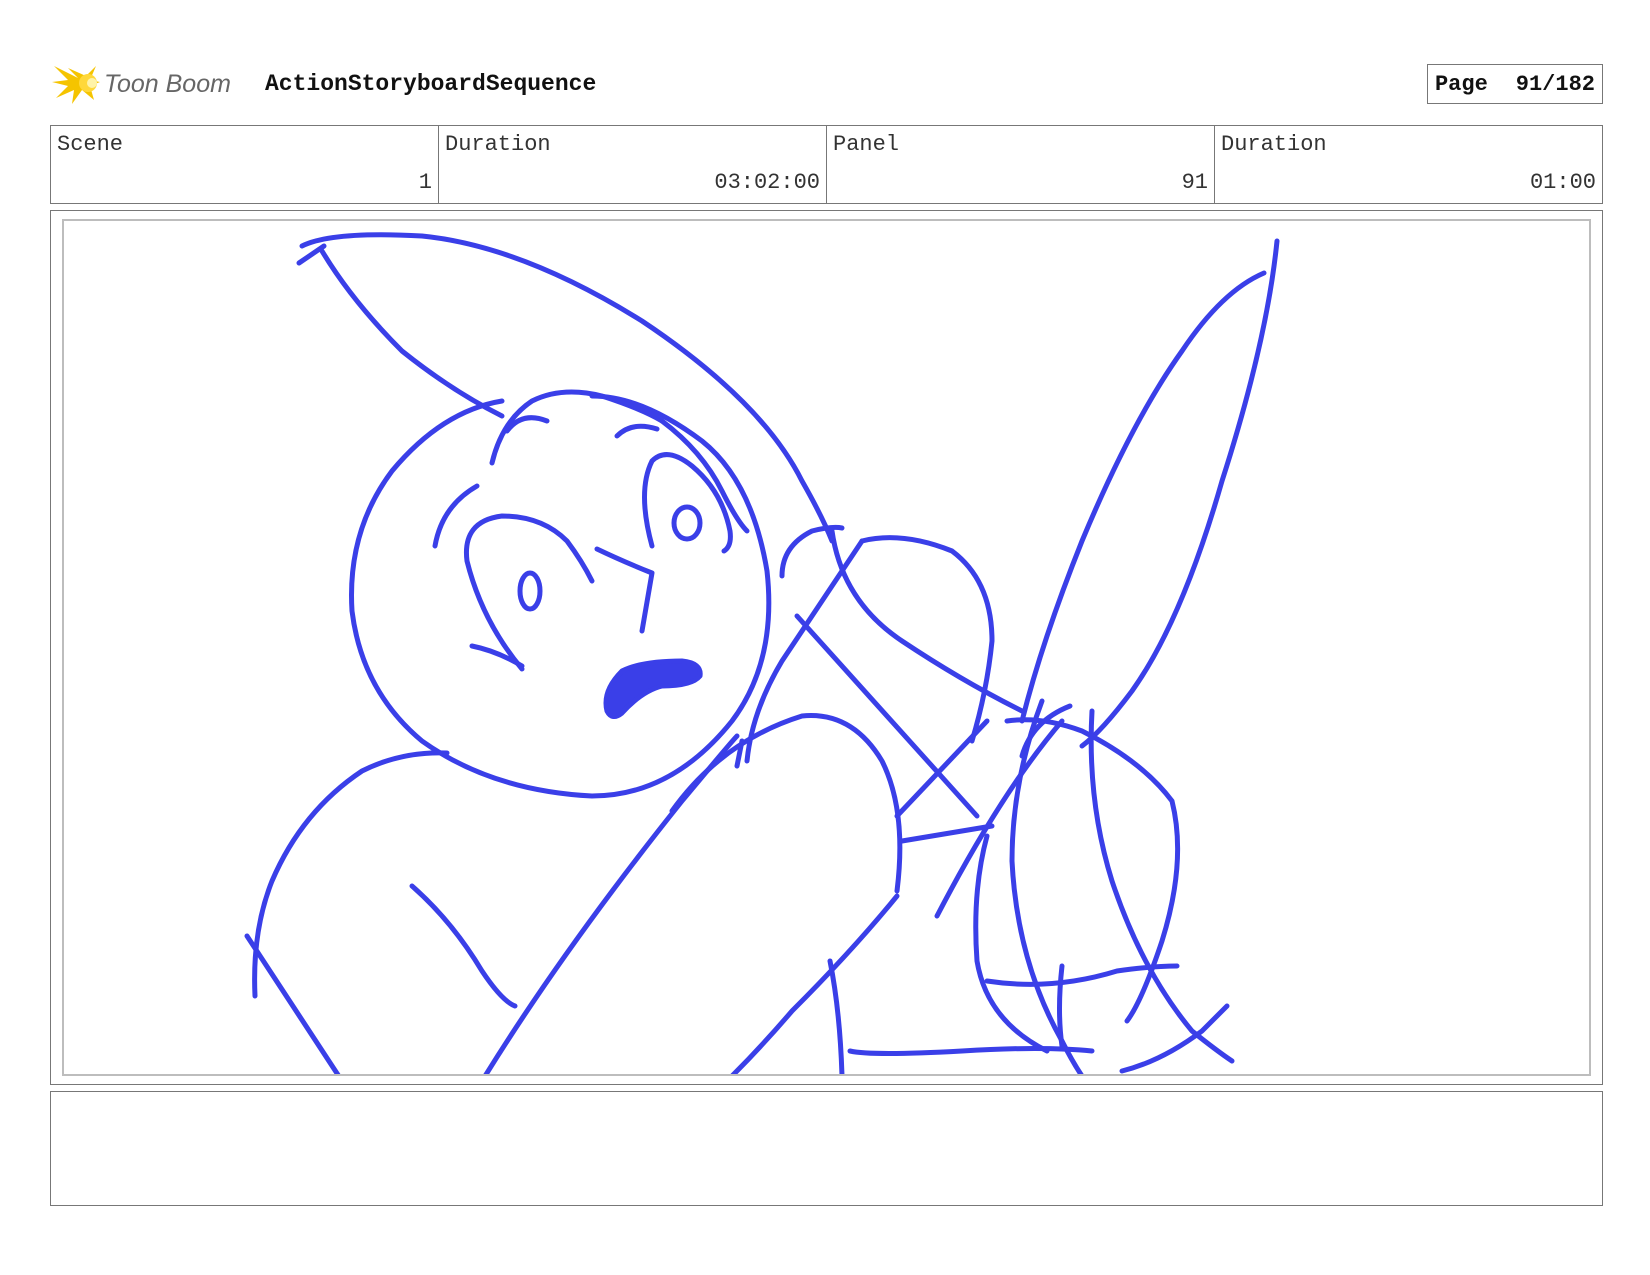 Image resolution: width=1650 pixels, height=1275 pixels. I want to click on scene-duration-label: Duration, so click(498, 144).